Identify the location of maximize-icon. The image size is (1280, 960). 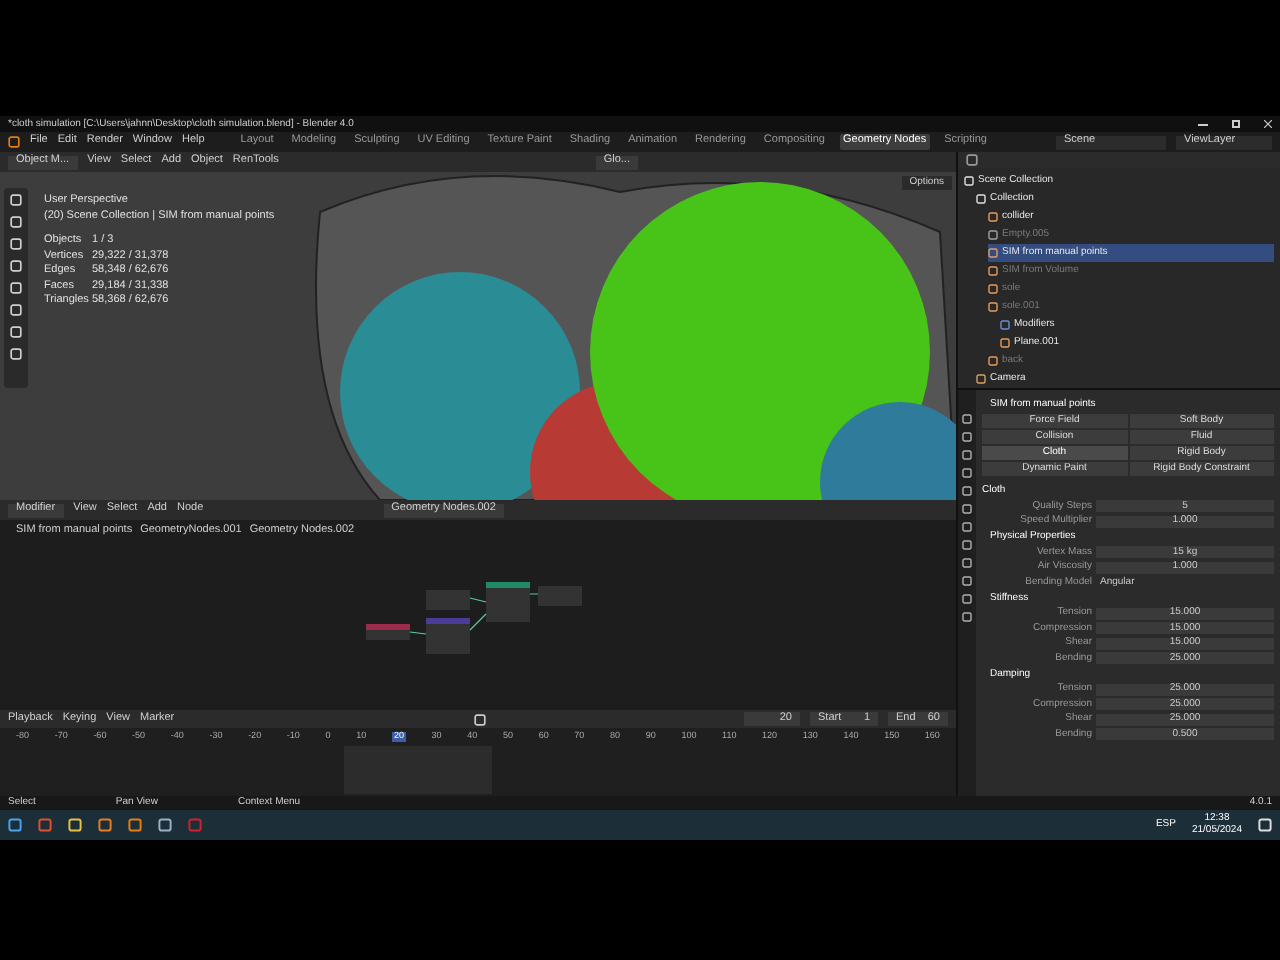
(1236, 124).